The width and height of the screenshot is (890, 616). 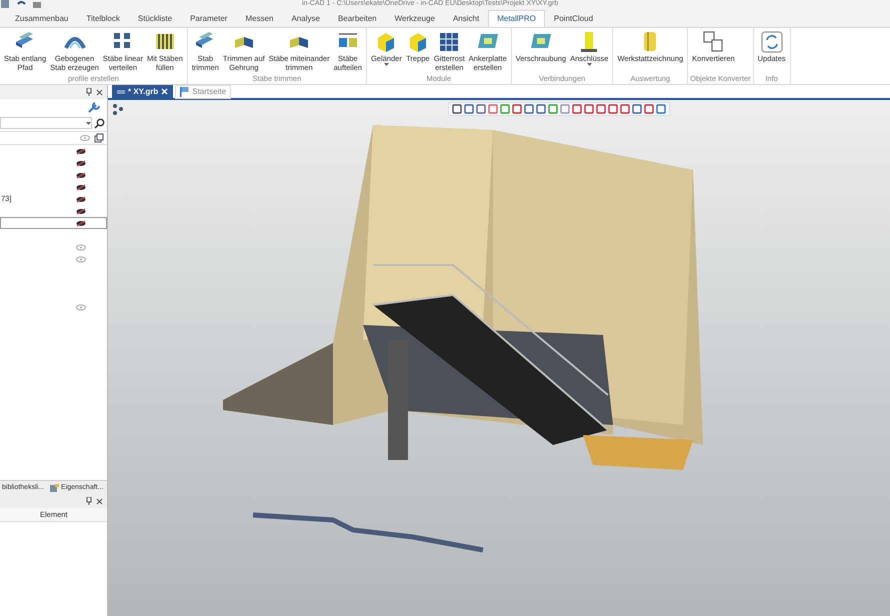 I want to click on layers-icon, so click(x=99, y=138).